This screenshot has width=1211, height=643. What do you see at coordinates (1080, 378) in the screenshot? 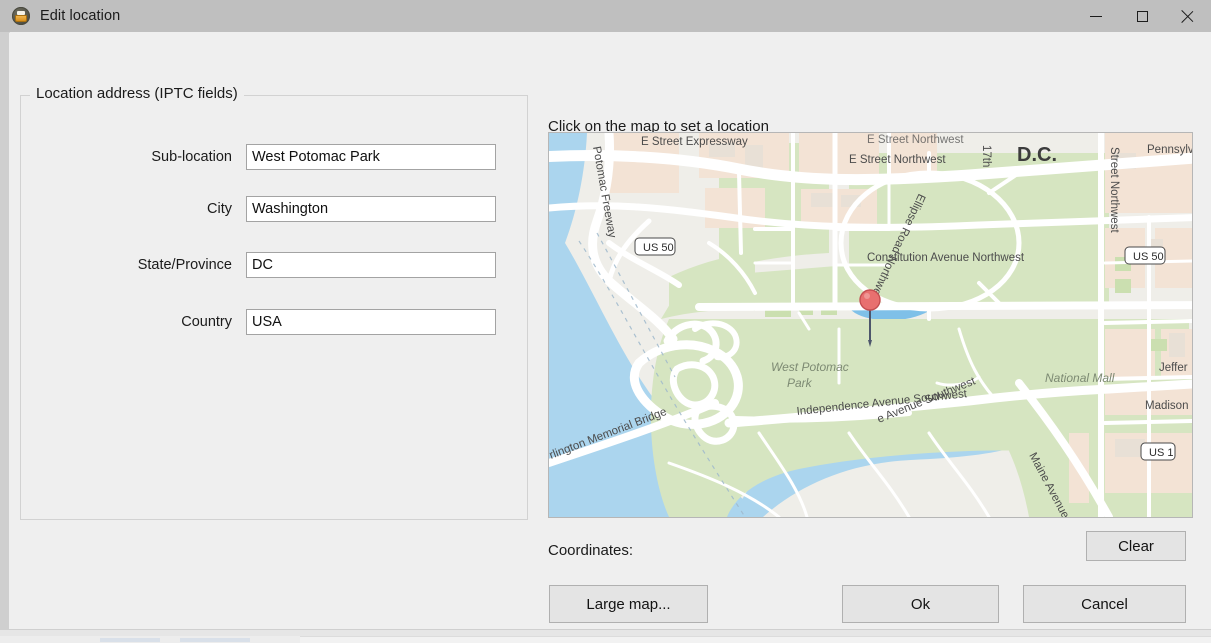
I see `label-national-mall: National Mall` at bounding box center [1080, 378].